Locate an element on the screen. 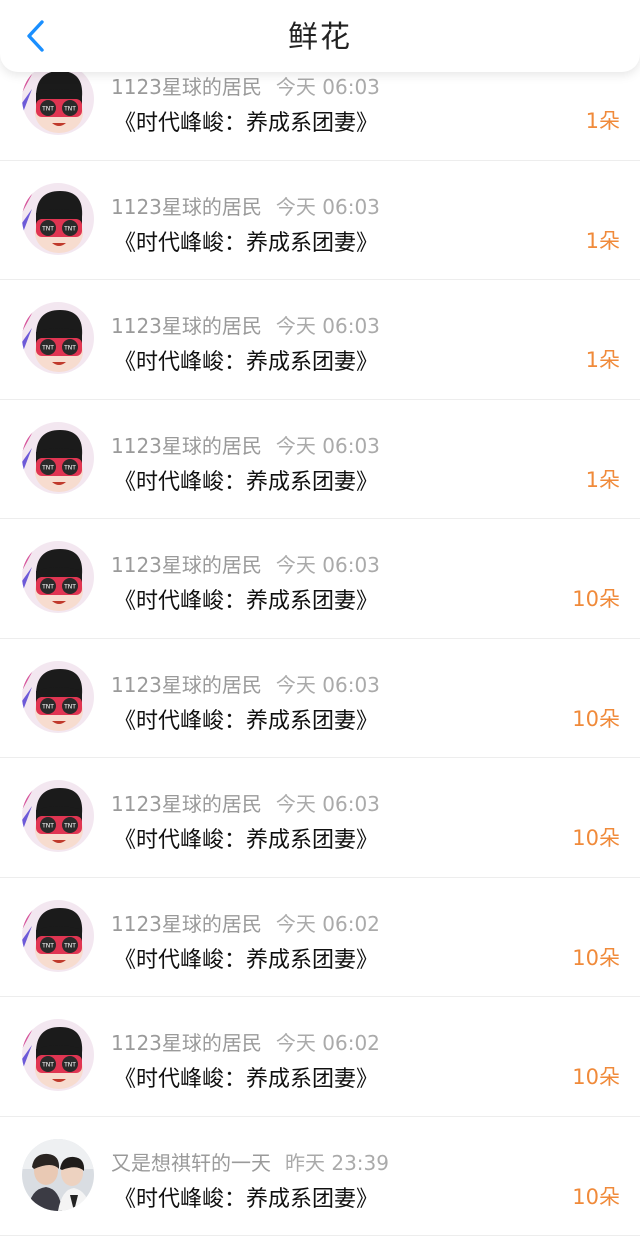 Image resolution: width=640 pixels, height=1238 pixels. page-title: 鲜花 is located at coordinates (320, 37).